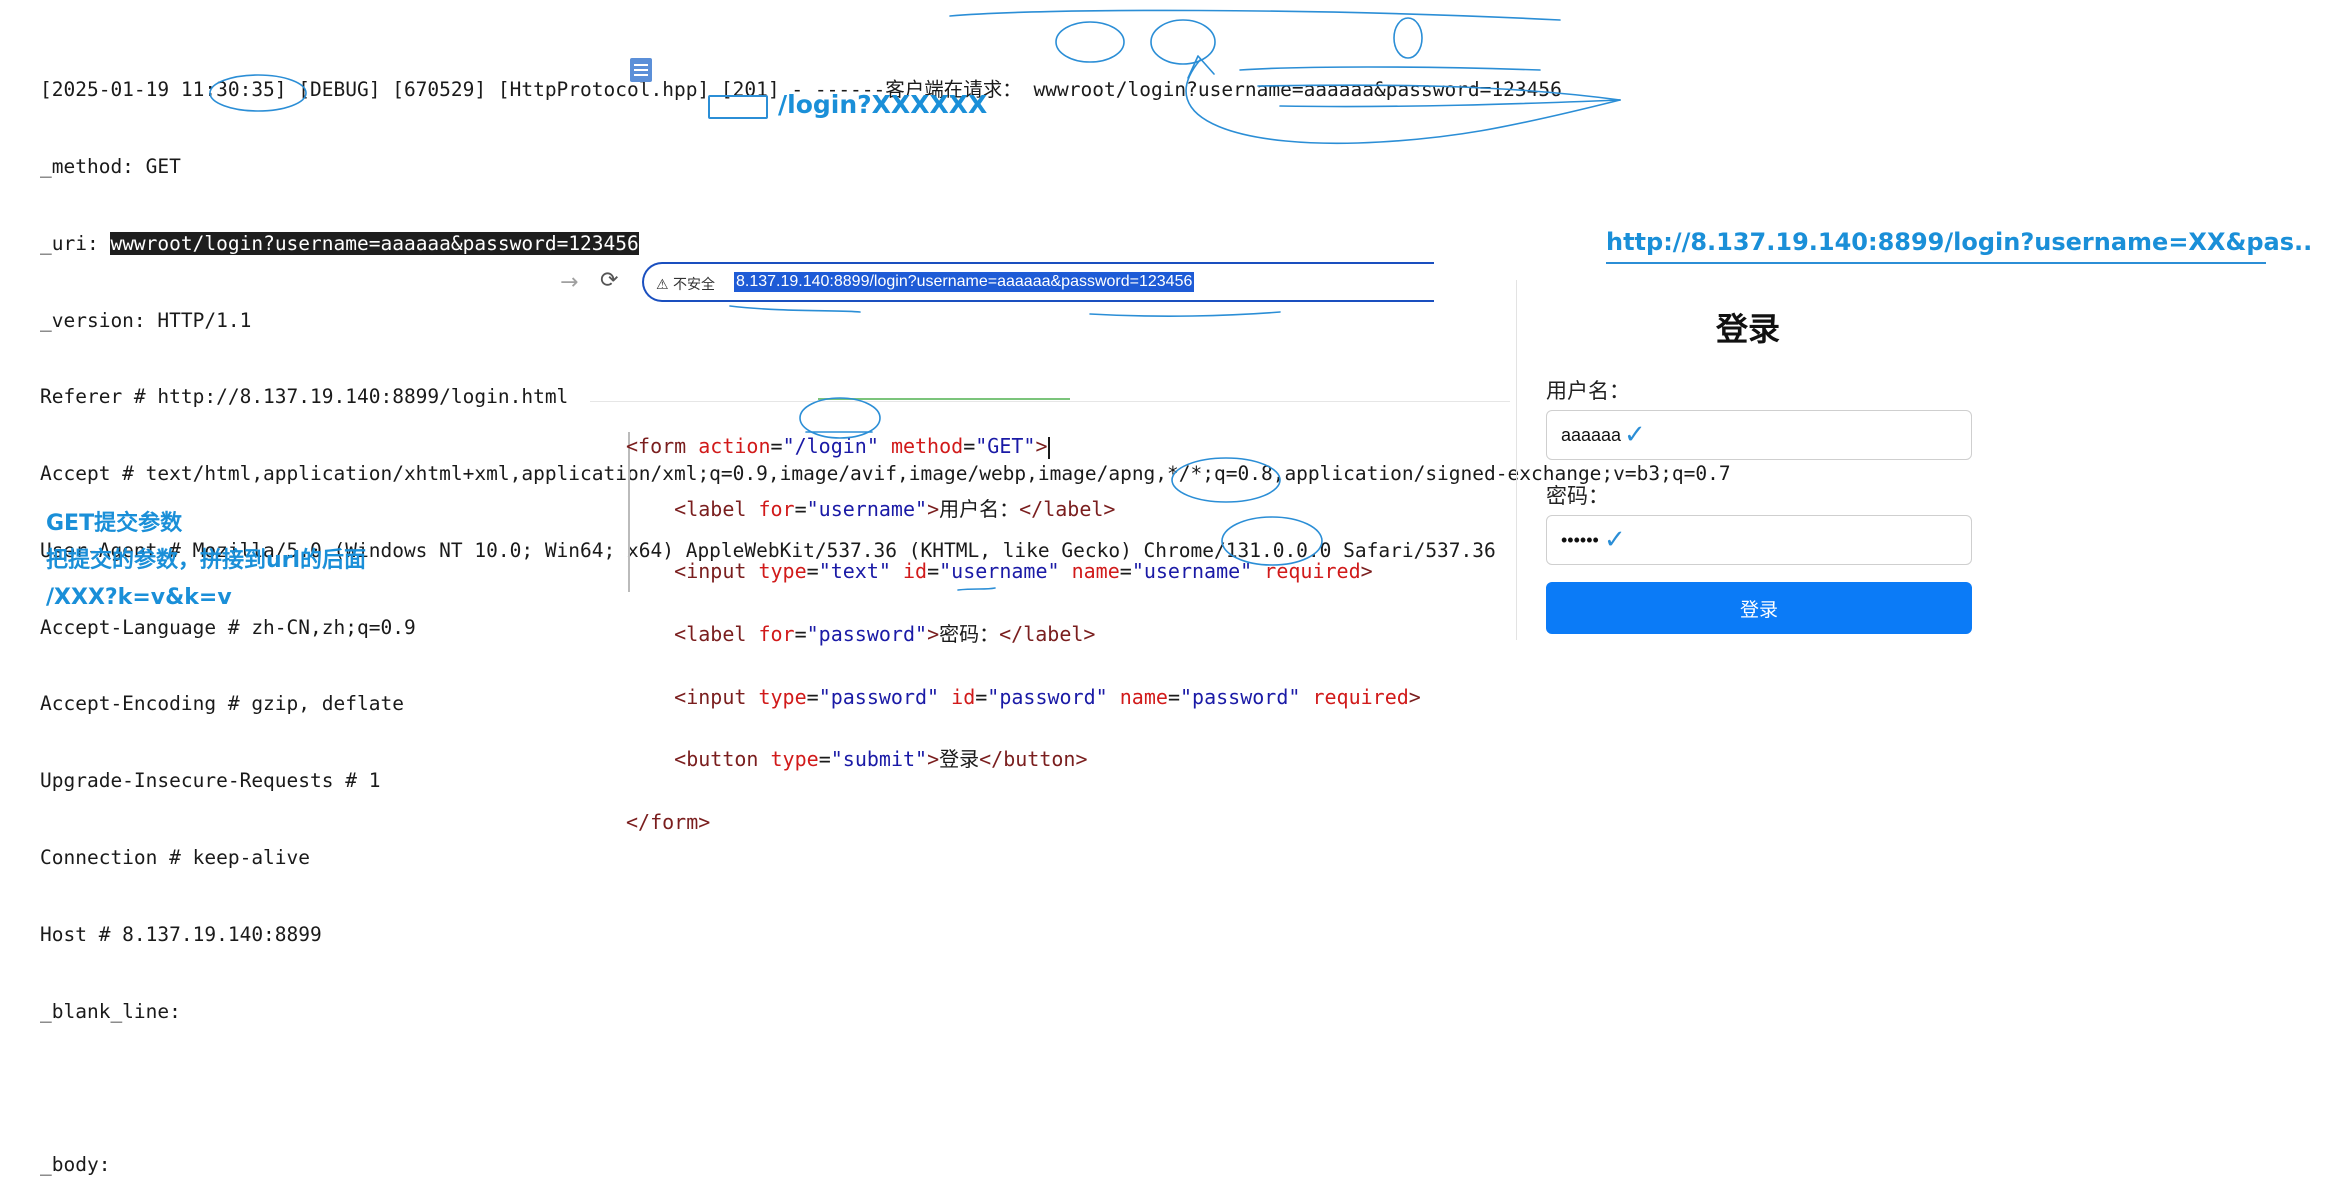 This screenshot has height=1203, width=2335. Describe the element at coordinates (1936, 263) in the screenshot. I see `annotation-underline` at that location.